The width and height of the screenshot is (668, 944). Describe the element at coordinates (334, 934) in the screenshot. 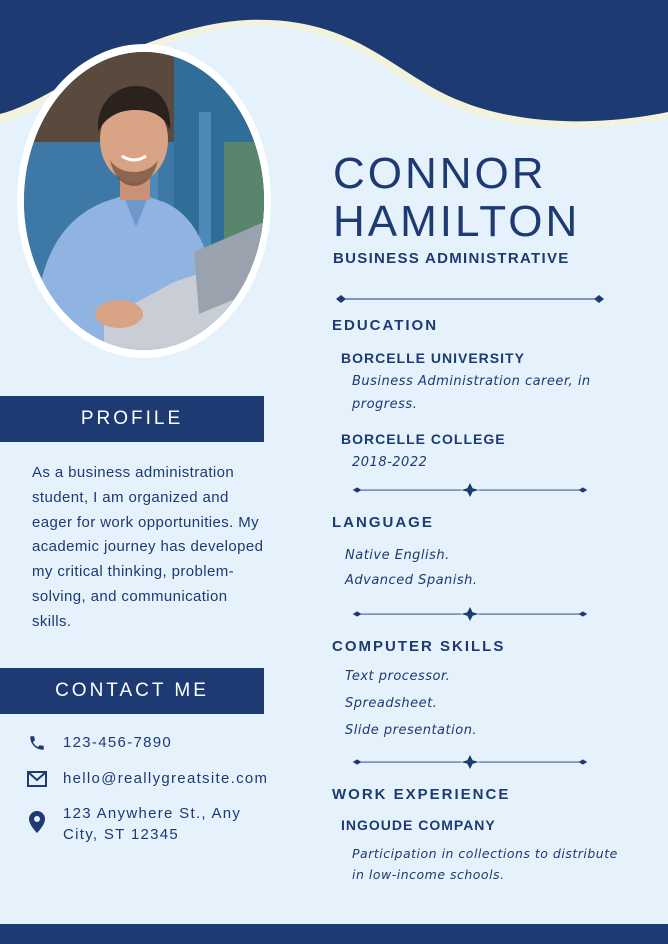

I see `bottom-bar` at that location.